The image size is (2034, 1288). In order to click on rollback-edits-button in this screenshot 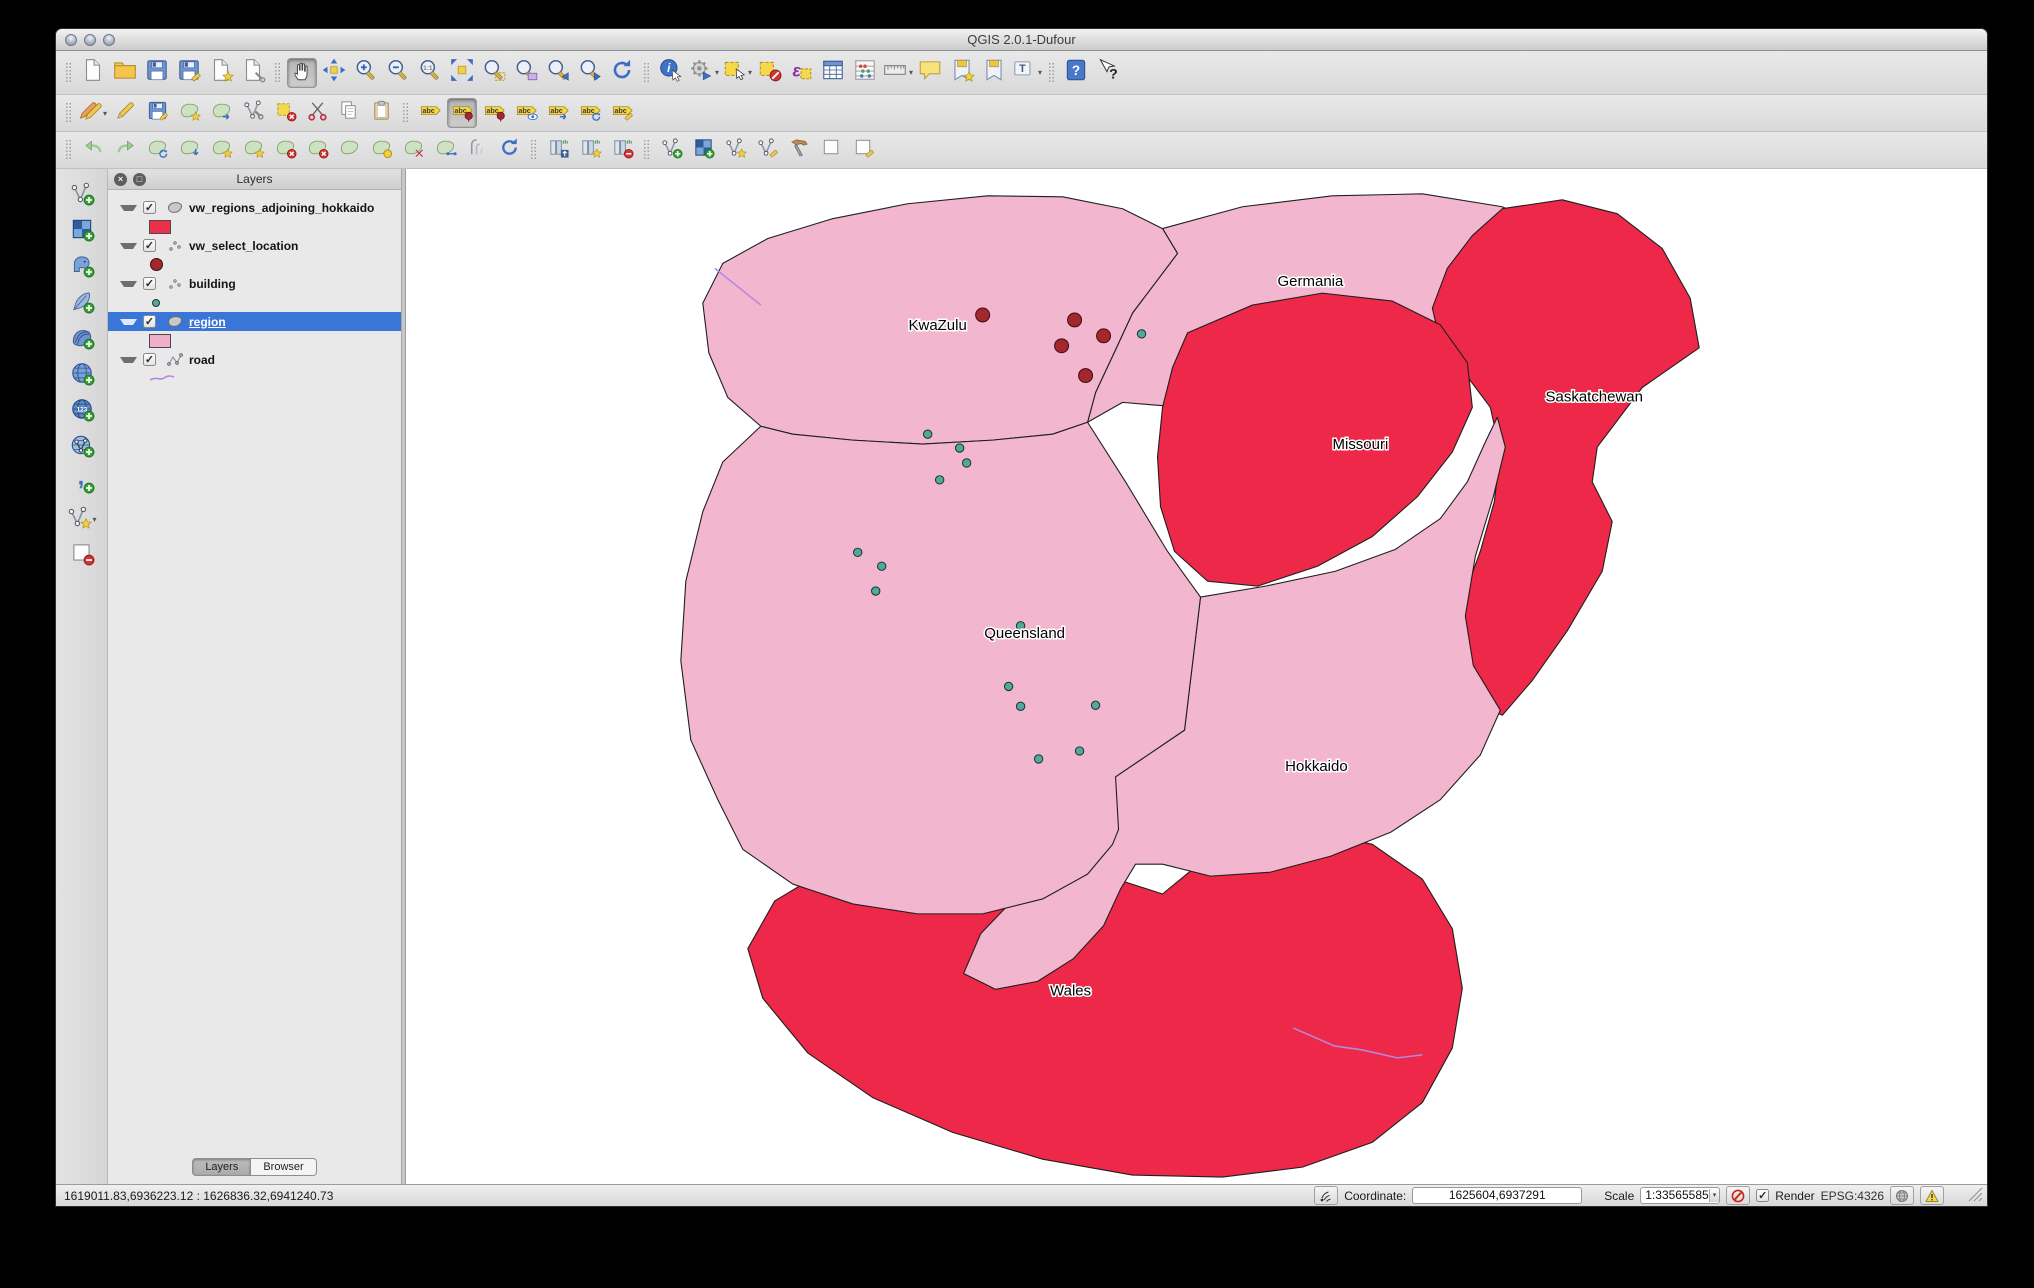, I will do `click(622, 150)`.